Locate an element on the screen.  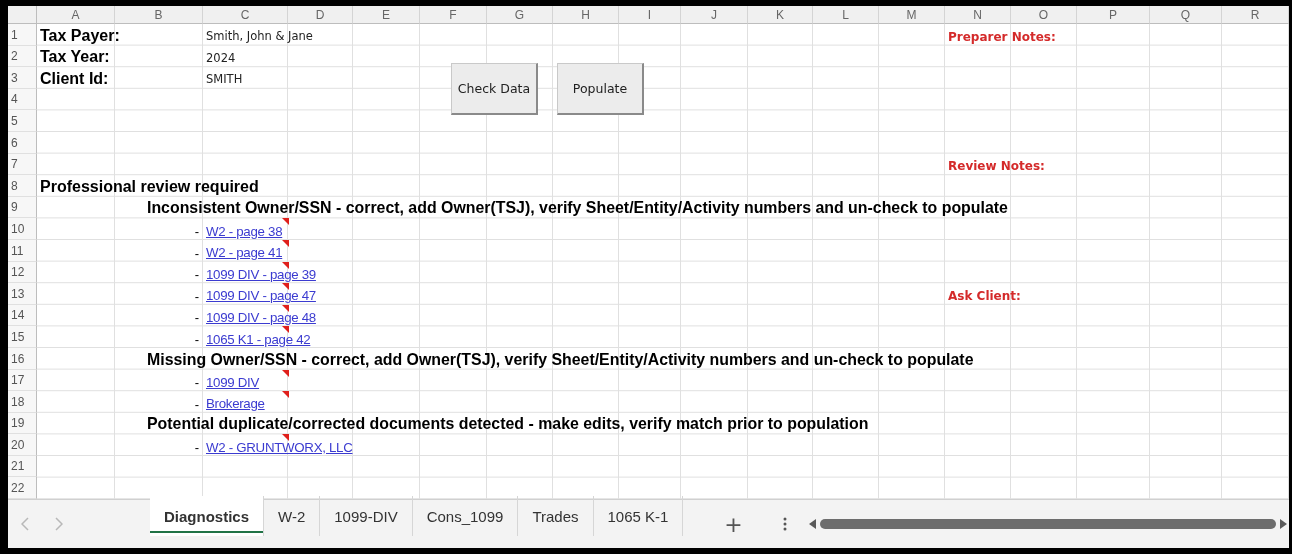
more-options-icon is located at coordinates (785, 524).